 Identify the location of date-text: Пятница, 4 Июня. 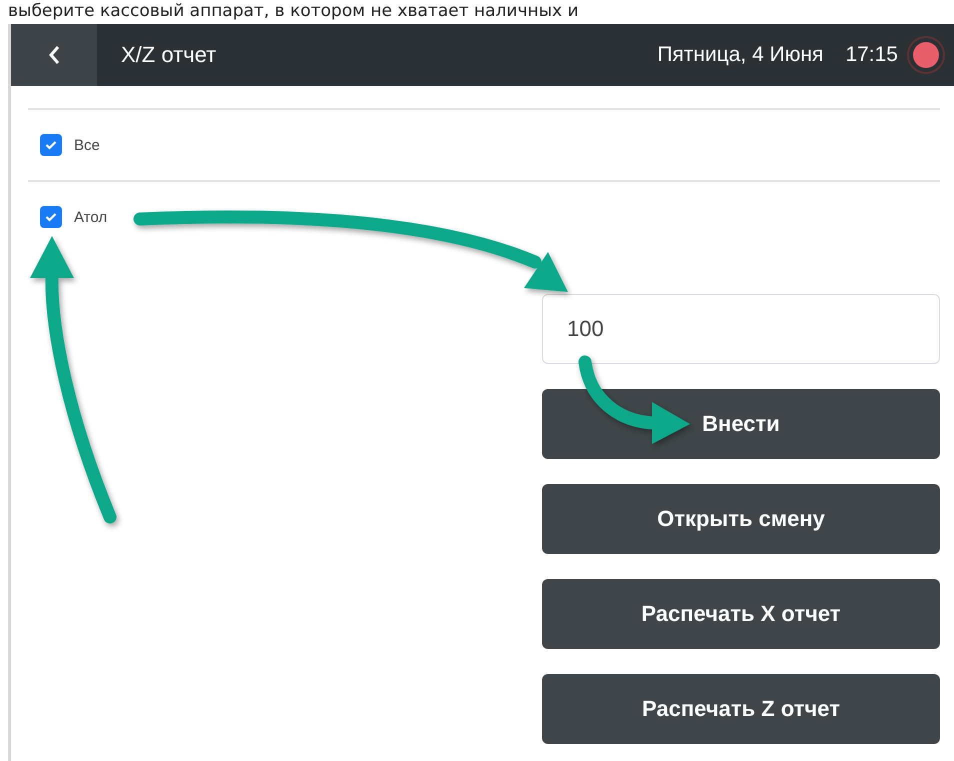
(740, 55).